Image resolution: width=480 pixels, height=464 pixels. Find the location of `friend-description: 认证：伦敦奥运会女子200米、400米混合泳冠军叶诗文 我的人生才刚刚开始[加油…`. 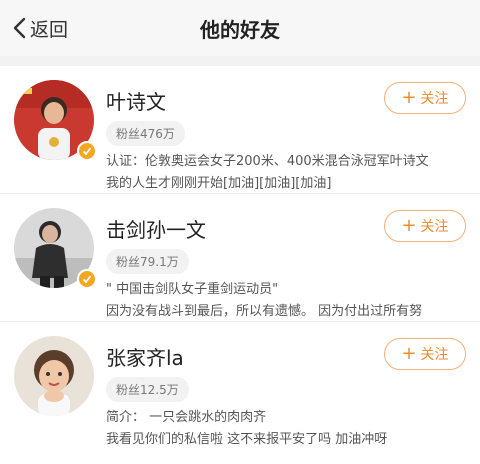

friend-description: 认证：伦敦奥运会女子200米、400米混合泳冠军叶诗文 我的人生才刚刚开始[加油… is located at coordinates (288, 173).